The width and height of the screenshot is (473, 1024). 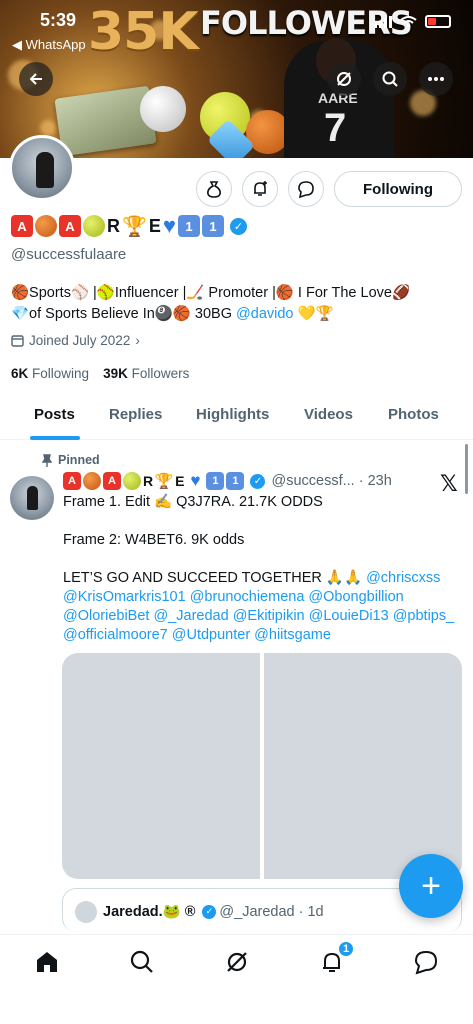 I want to click on money-bag-icon, so click(x=214, y=189).